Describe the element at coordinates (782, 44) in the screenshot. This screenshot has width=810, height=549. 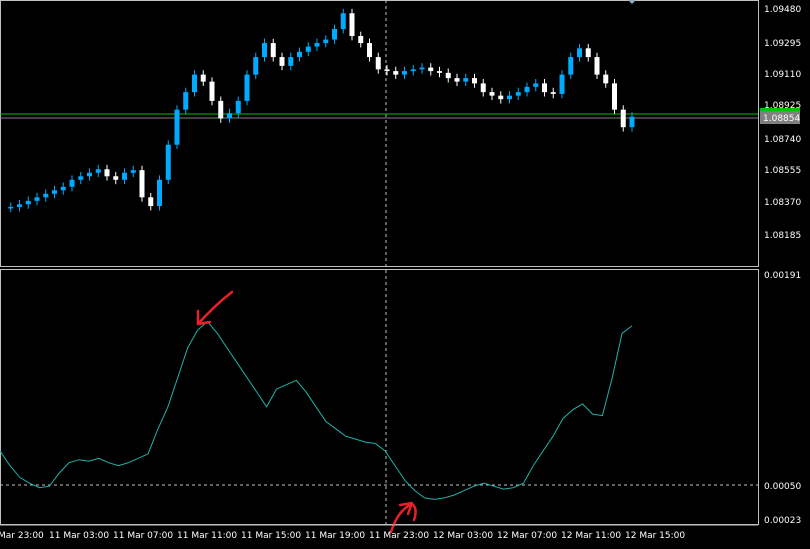
I see `price-label: 1.09295` at that location.